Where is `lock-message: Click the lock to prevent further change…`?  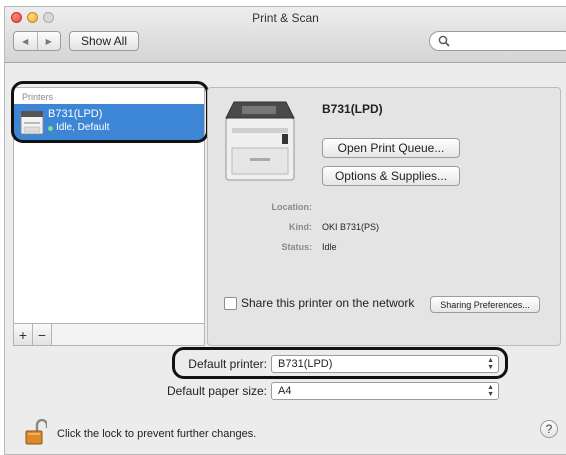
lock-message: Click the lock to prevent further change… is located at coordinates (157, 434).